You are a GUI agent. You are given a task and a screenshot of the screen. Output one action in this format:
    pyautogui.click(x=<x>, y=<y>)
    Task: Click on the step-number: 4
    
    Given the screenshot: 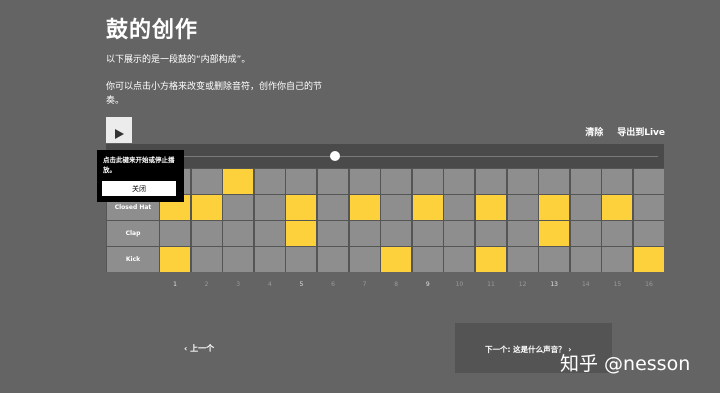 What is the action you would take?
    pyautogui.click(x=269, y=284)
    